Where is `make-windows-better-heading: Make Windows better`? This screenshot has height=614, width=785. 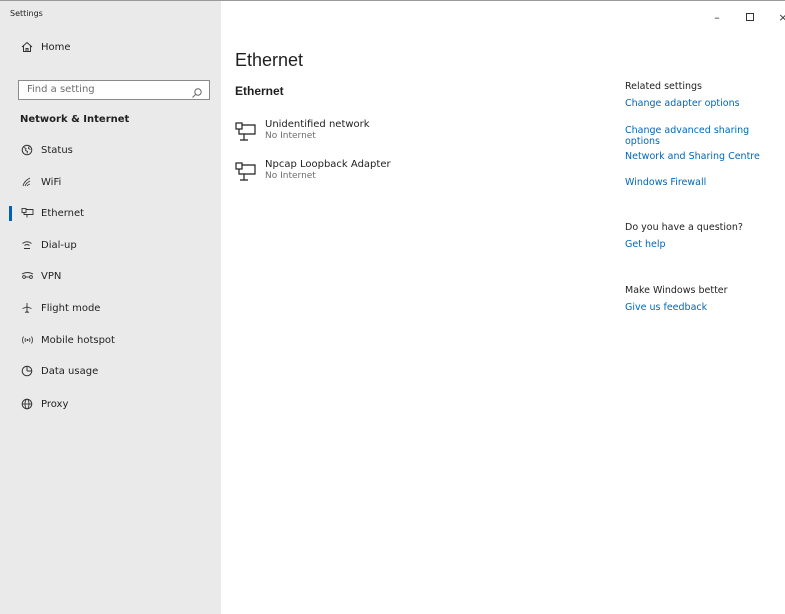
make-windows-better-heading: Make Windows better is located at coordinates (676, 290).